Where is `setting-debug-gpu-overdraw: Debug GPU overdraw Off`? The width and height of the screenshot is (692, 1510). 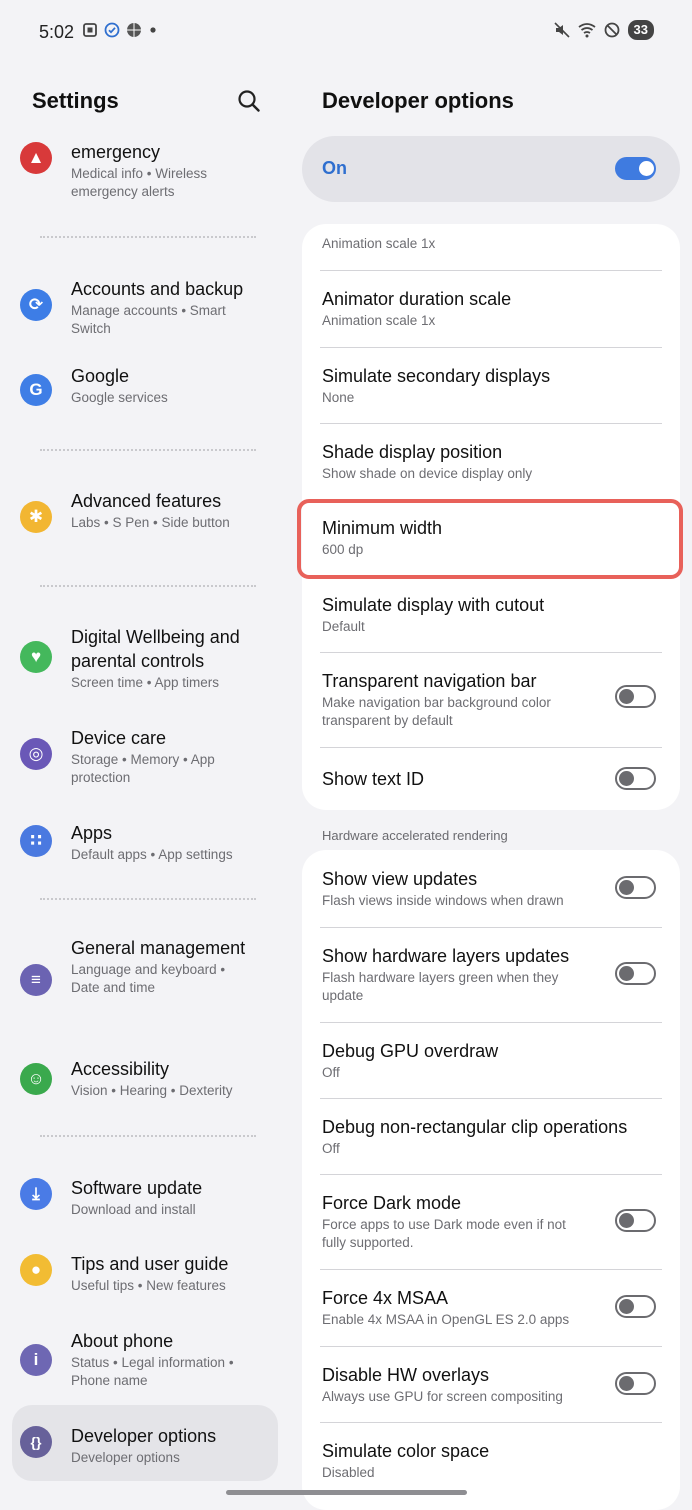
setting-debug-gpu-overdraw: Debug GPU overdraw Off is located at coordinates (491, 1060).